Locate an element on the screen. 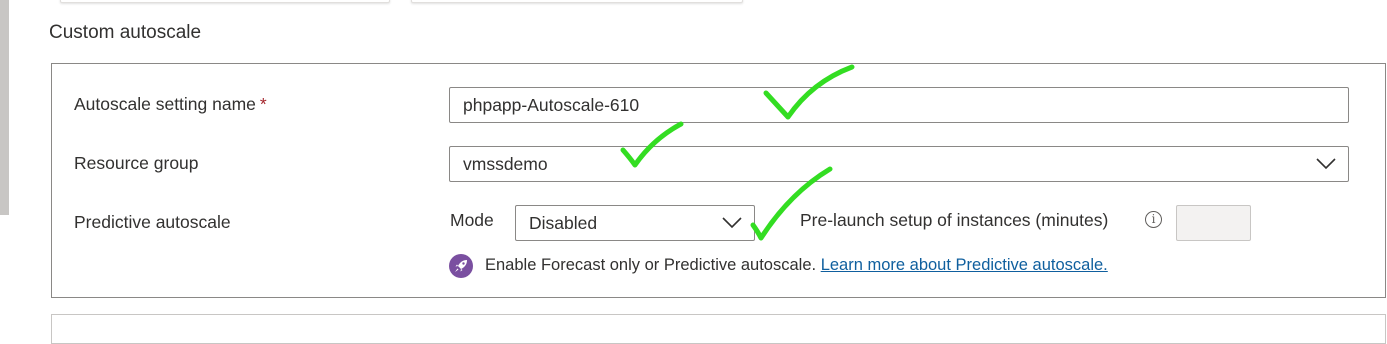 This screenshot has width=1387, height=344. autoscale-name-value: phpapp-Autoscale-610 is located at coordinates (551, 104).